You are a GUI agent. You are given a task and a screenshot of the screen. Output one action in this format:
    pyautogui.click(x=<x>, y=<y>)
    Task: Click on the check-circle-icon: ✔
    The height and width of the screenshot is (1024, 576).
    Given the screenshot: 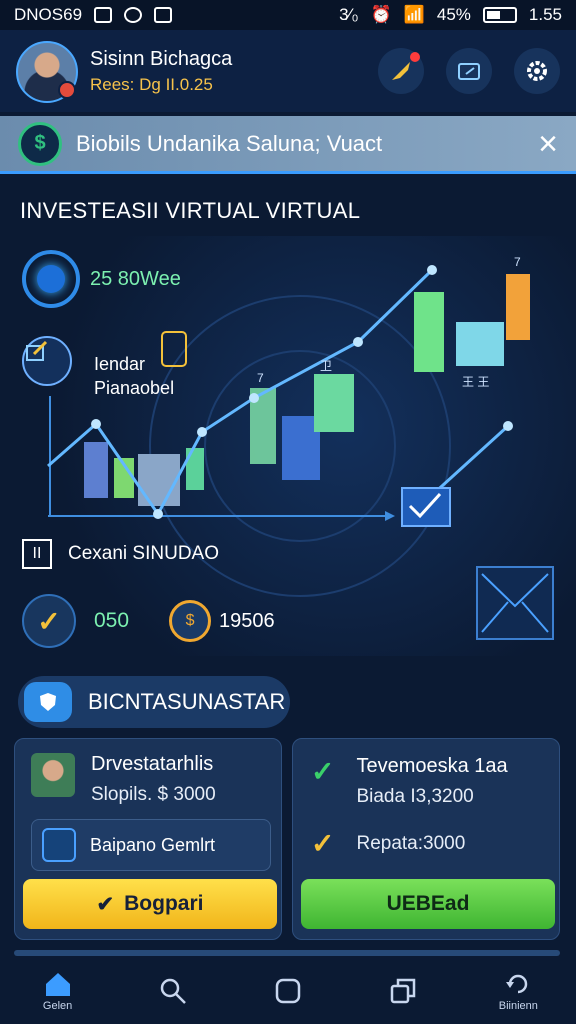 What is the action you would take?
    pyautogui.click(x=105, y=904)
    